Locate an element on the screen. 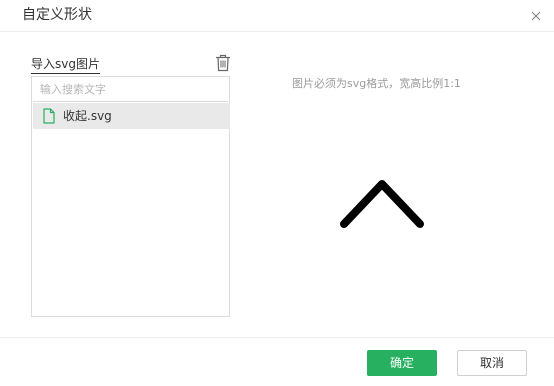 Image resolution: width=554 pixels, height=386 pixels. dialog-header: 自定义形状 is located at coordinates (277, 16).